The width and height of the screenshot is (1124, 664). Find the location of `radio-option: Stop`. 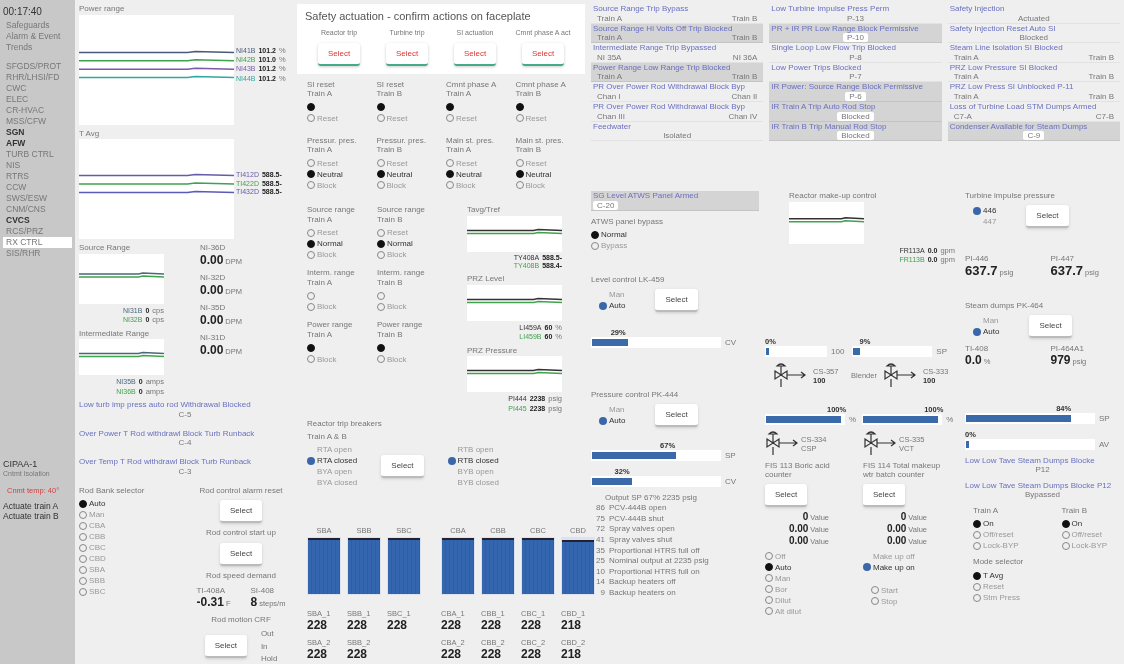

radio-option: Stop is located at coordinates (912, 601).